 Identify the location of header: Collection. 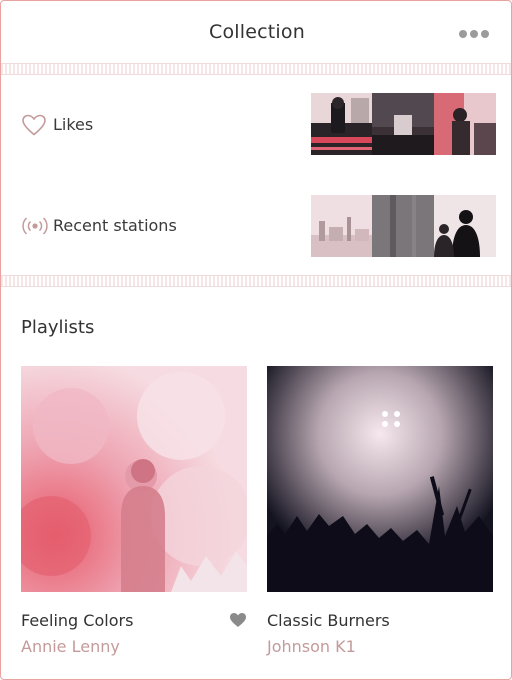
(256, 32).